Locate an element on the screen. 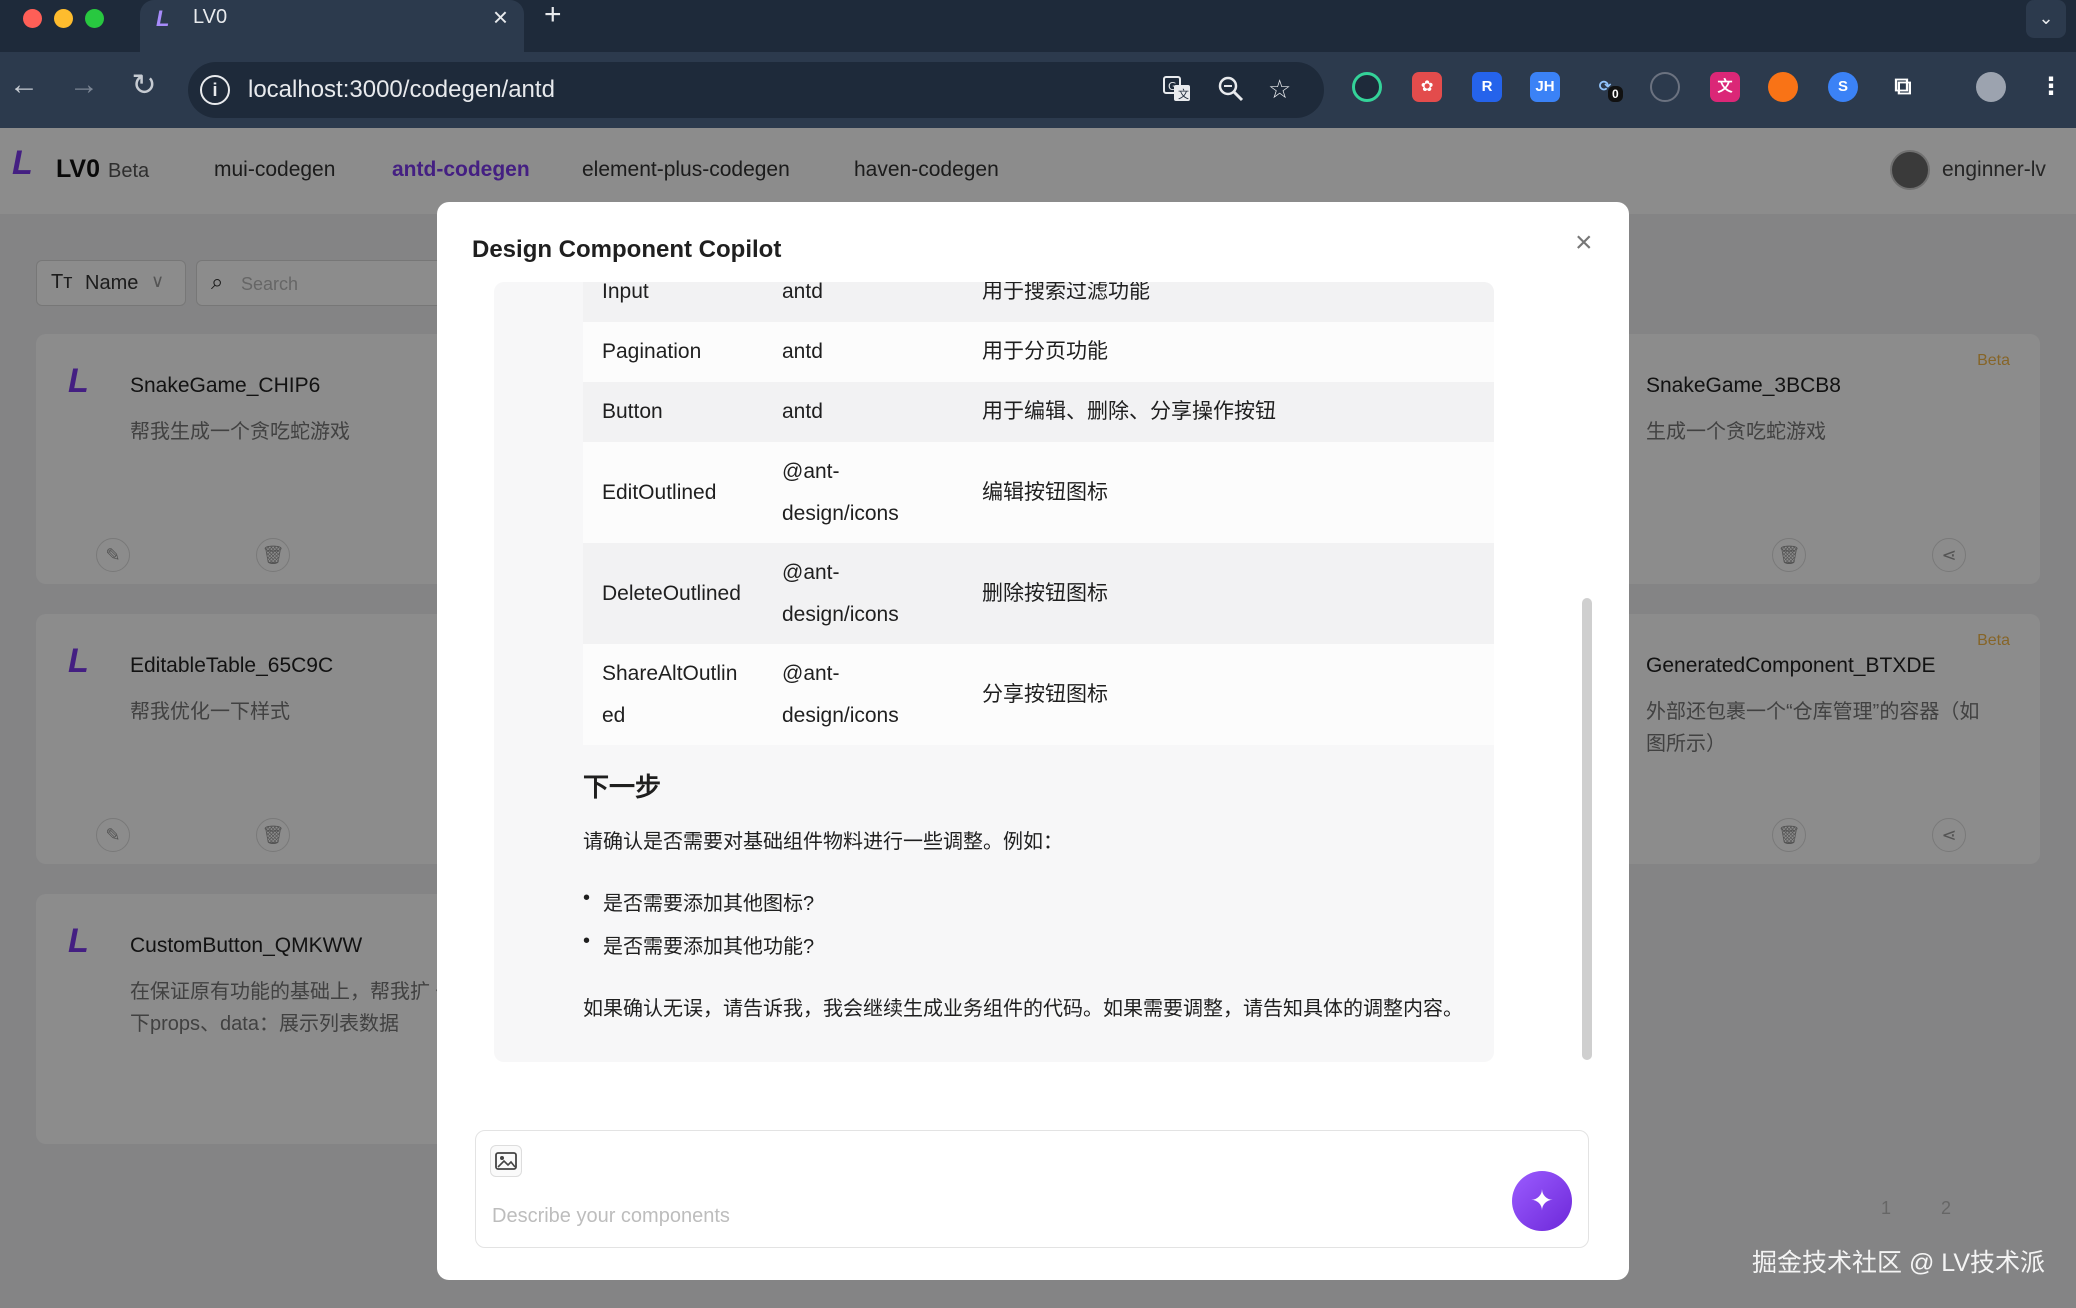 The height and width of the screenshot is (1308, 2076). bookmark-star-icon: ☆ is located at coordinates (1279, 89).